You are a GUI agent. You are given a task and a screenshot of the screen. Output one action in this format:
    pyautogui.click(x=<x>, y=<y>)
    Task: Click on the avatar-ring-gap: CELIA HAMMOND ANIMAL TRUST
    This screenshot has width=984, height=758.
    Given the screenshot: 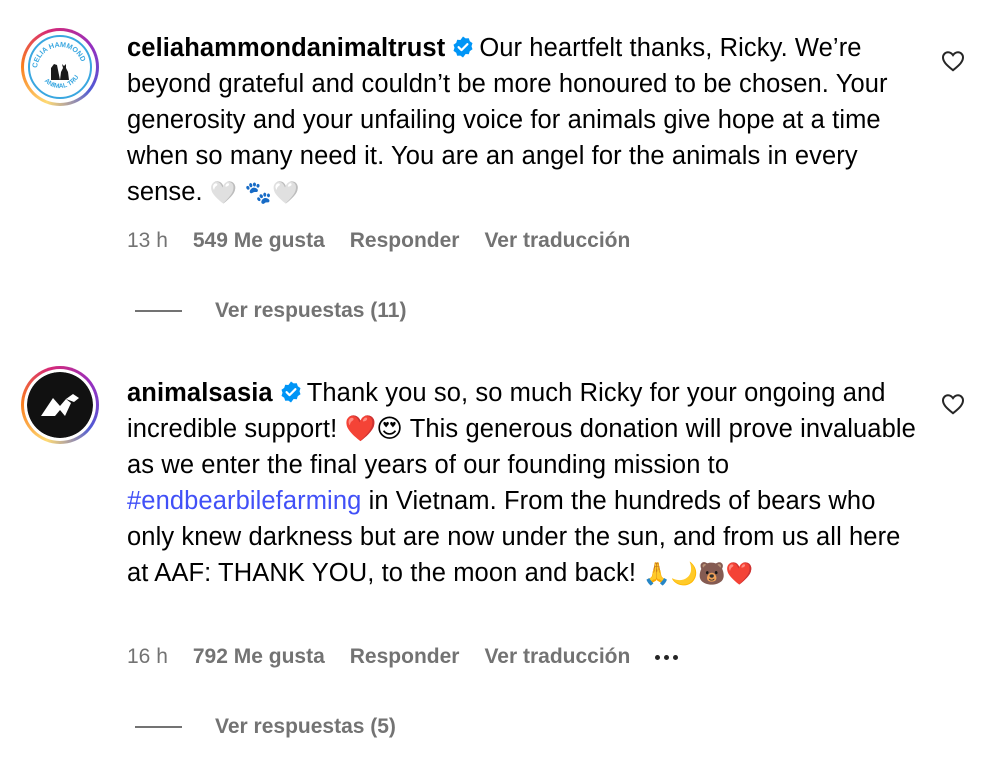 What is the action you would take?
    pyautogui.click(x=60, y=67)
    